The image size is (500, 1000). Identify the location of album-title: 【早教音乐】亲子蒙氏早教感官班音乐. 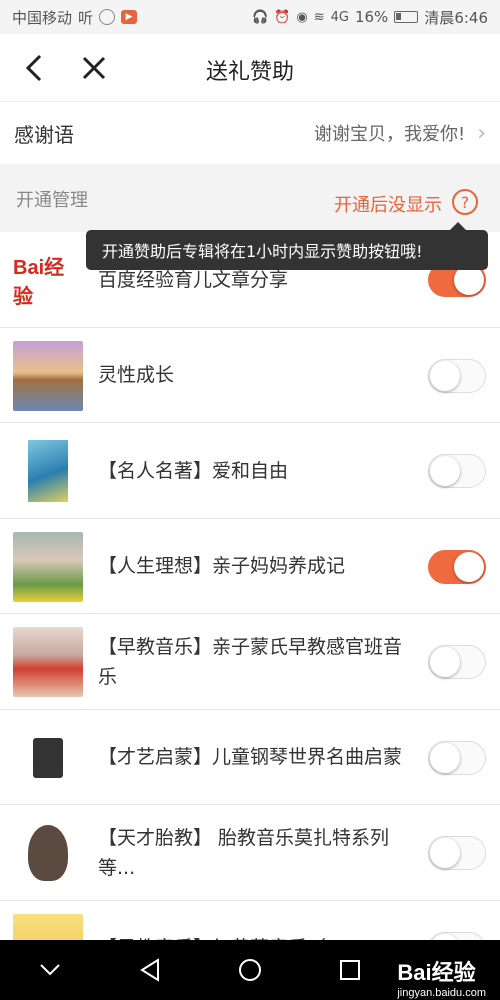
(250, 661).